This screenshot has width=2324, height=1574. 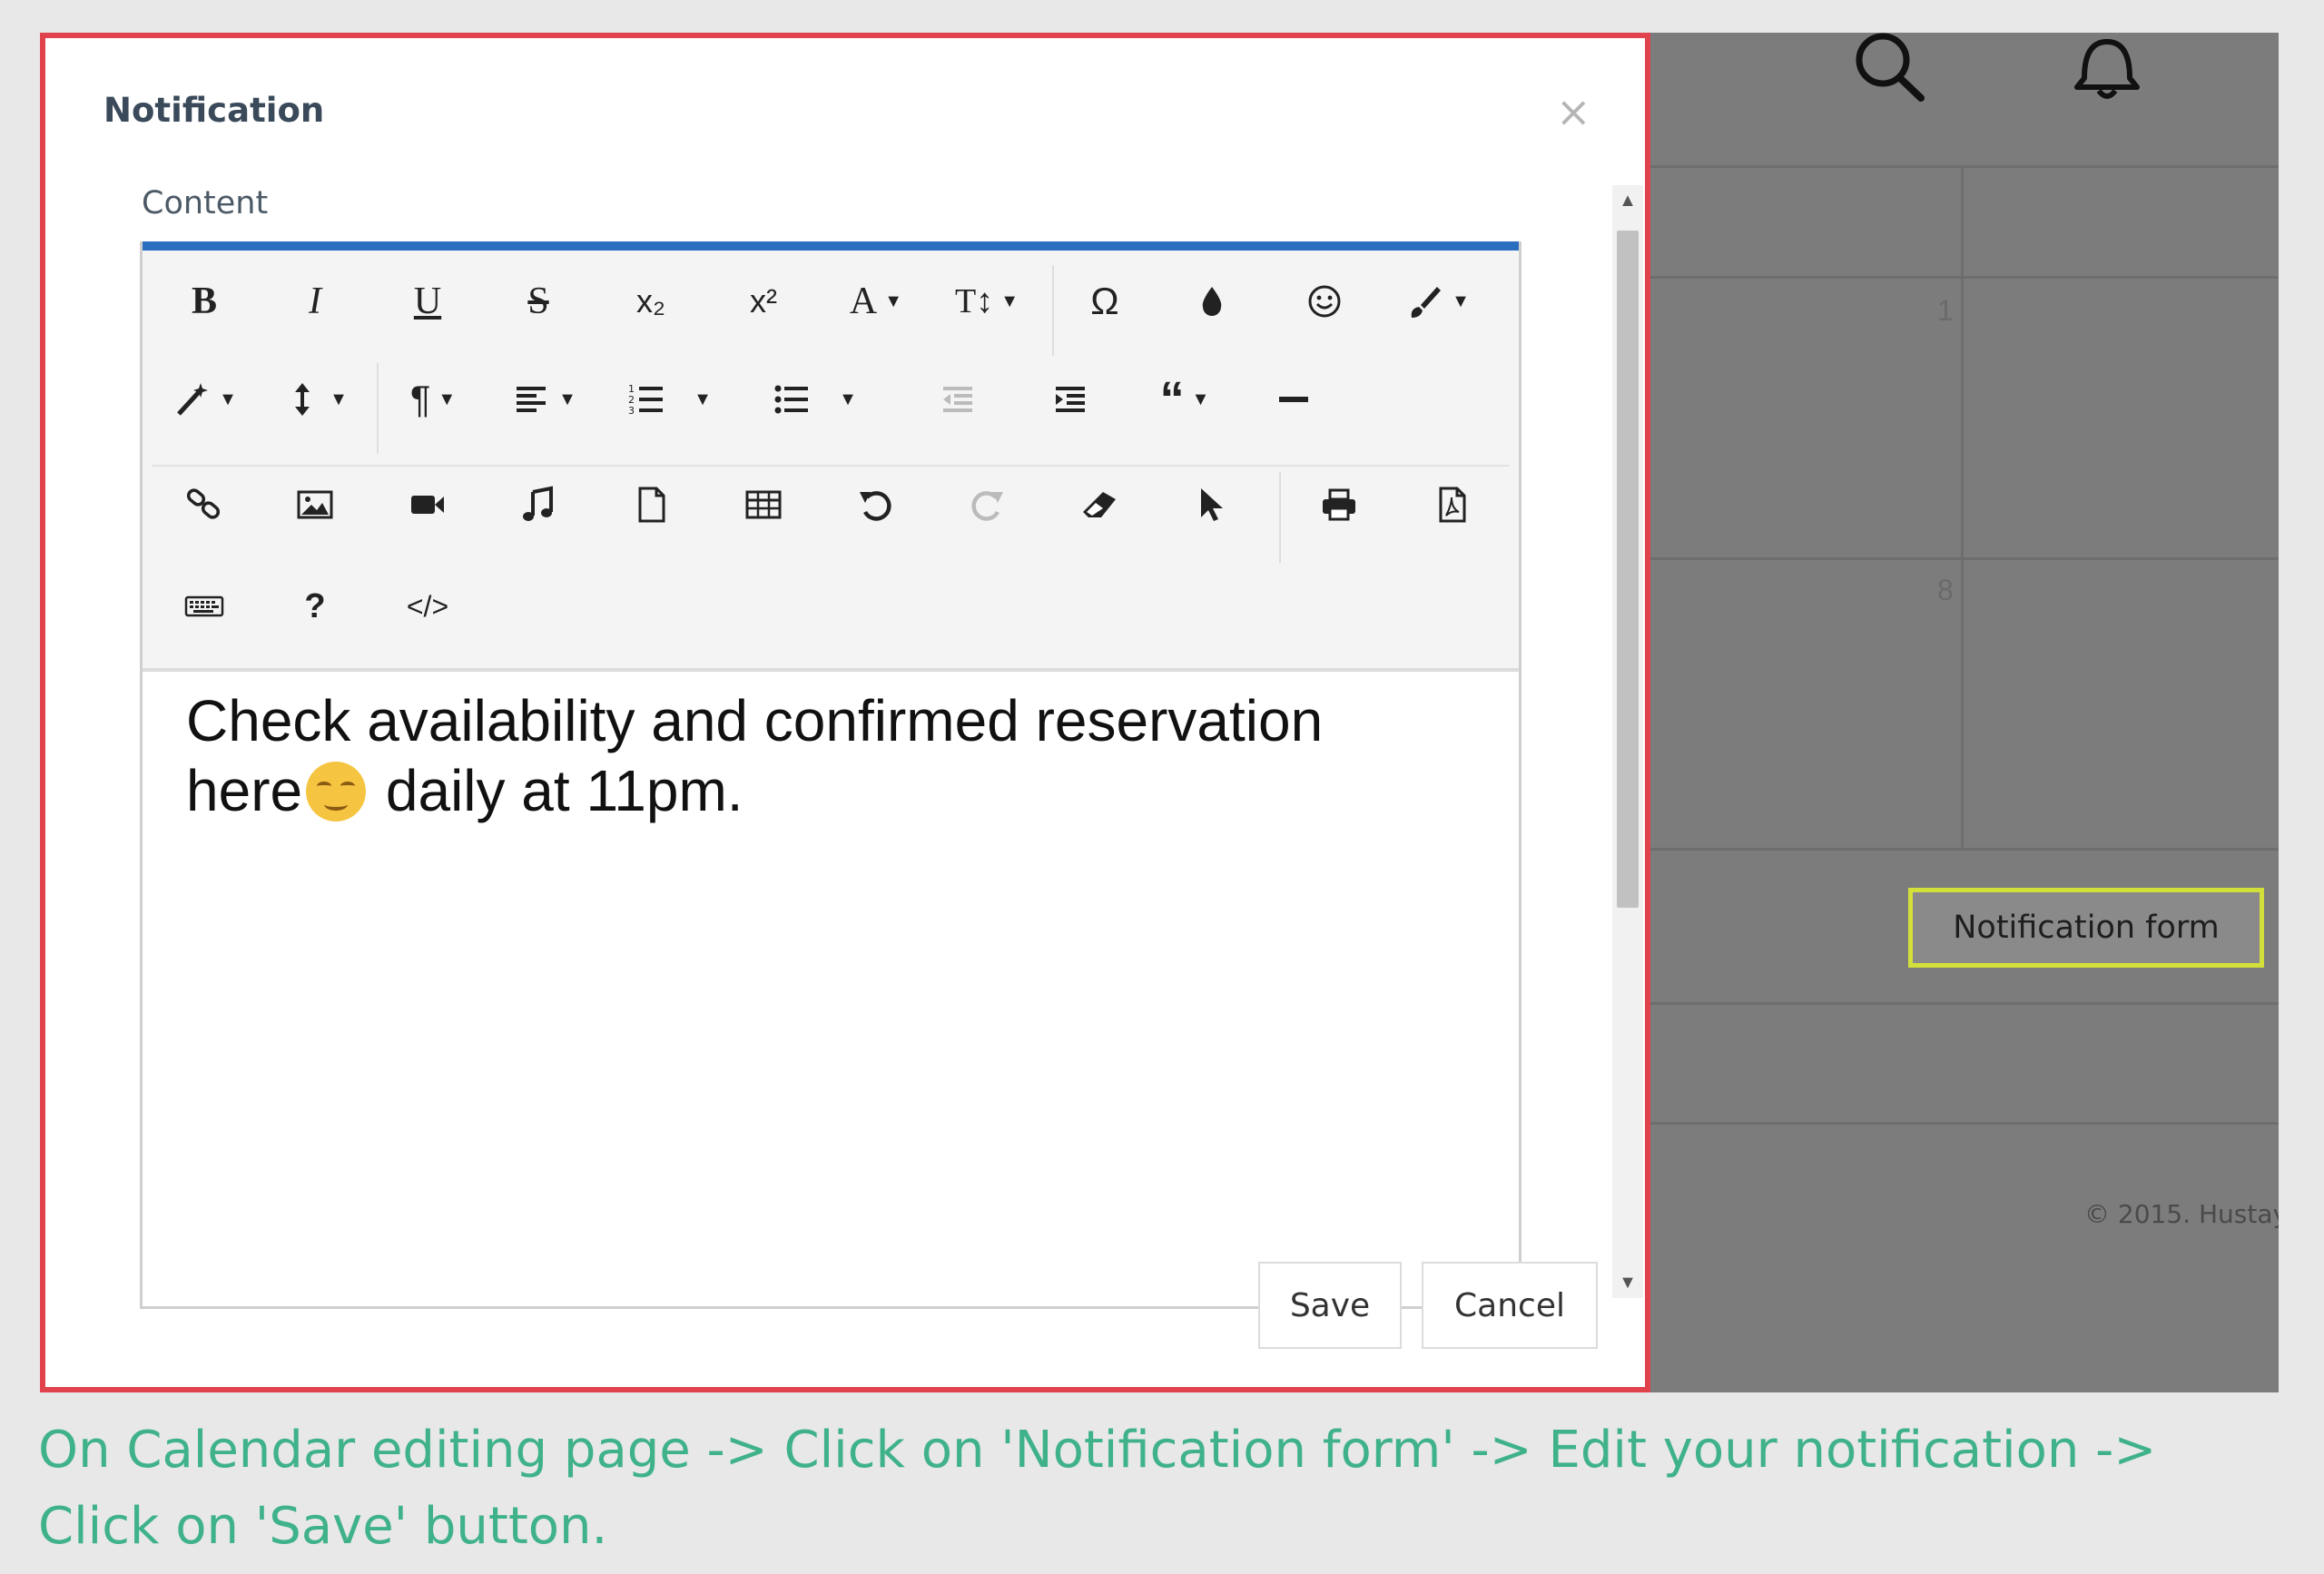 What do you see at coordinates (2086, 928) in the screenshot?
I see `notification-form-button: Notification form` at bounding box center [2086, 928].